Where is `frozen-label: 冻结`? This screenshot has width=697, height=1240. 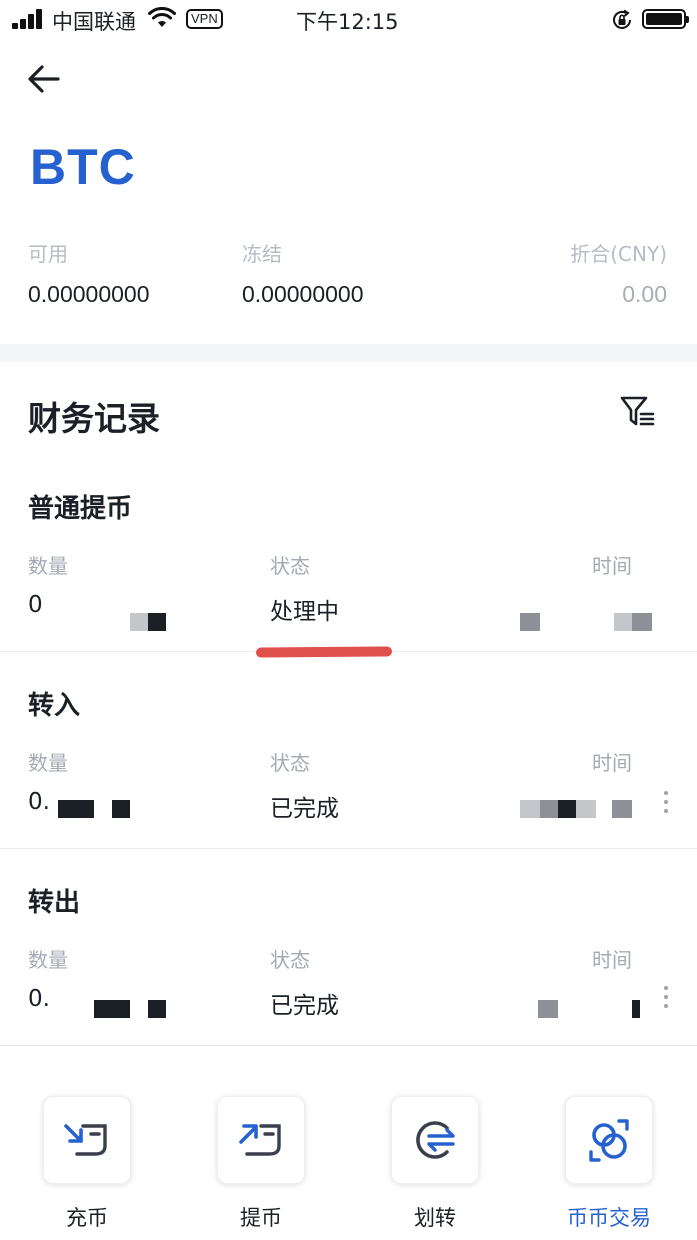
frozen-label: 冻结 is located at coordinates (262, 254).